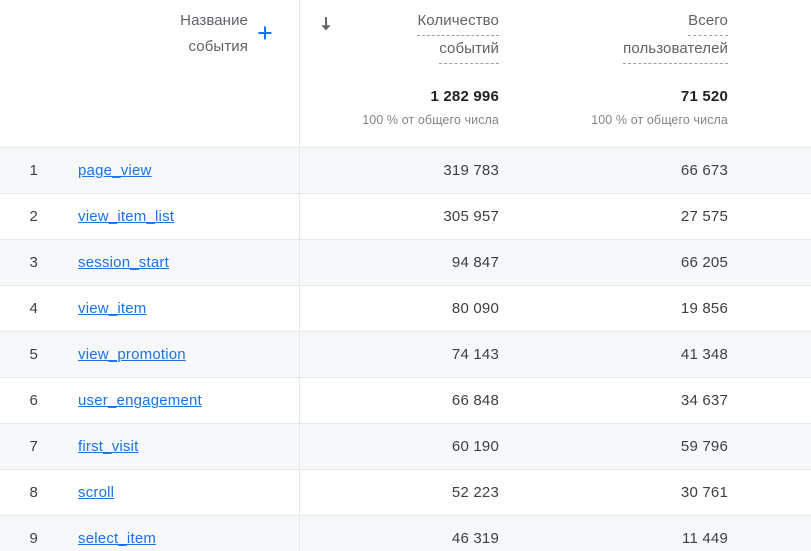 The image size is (811, 551). What do you see at coordinates (183, 308) in the screenshot?
I see `event-name-cell: view_item` at bounding box center [183, 308].